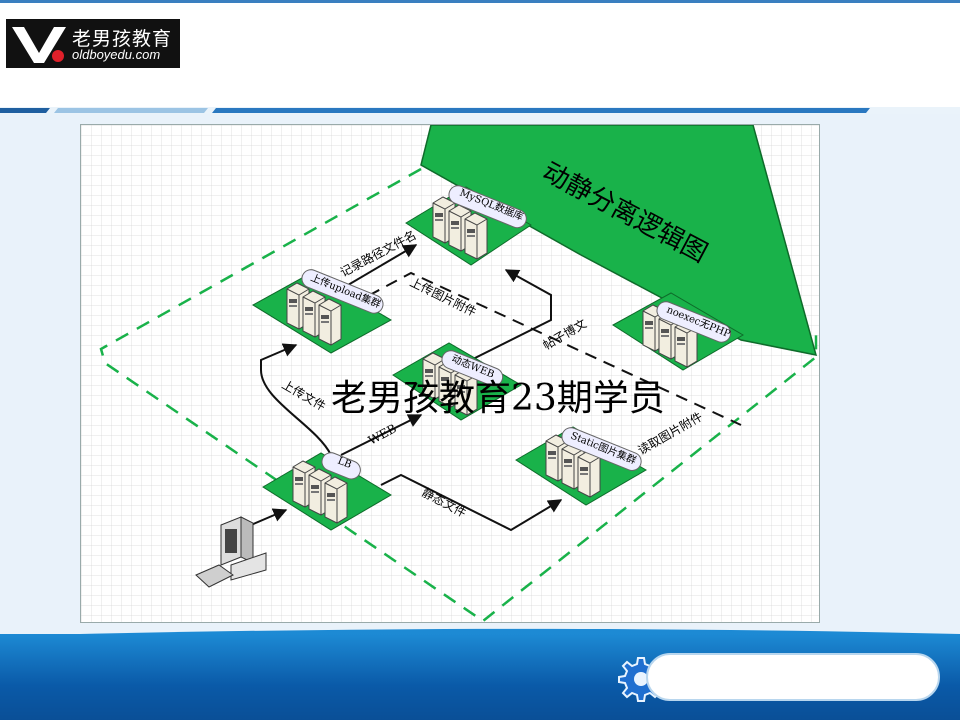 The image size is (960, 720). What do you see at coordinates (39, 45) in the screenshot?
I see `logo-v-icon` at bounding box center [39, 45].